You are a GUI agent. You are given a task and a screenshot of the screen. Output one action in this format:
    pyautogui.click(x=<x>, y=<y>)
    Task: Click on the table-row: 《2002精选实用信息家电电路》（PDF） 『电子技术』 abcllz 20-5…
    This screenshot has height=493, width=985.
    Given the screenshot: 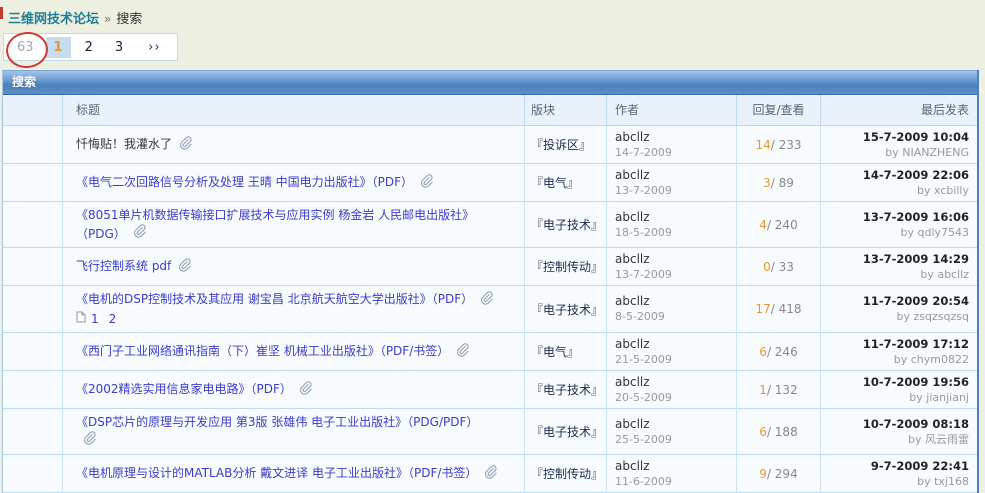 What is the action you would take?
    pyautogui.click(x=490, y=390)
    